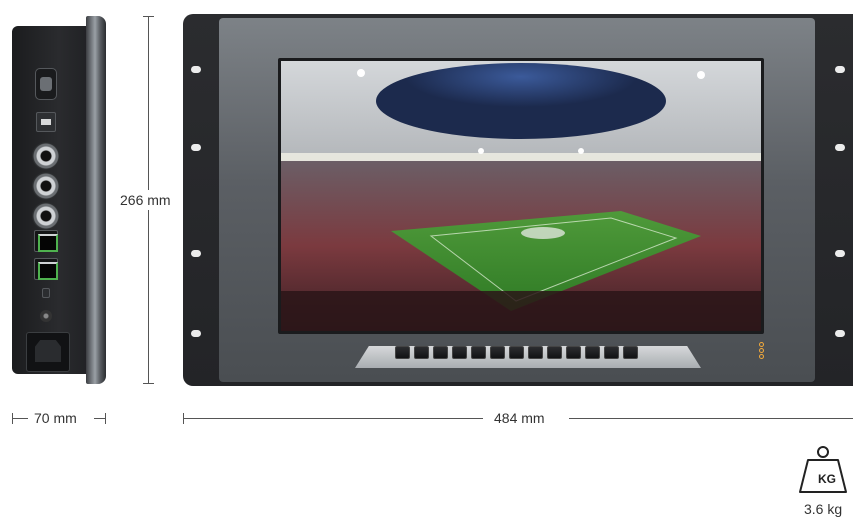 Image resolution: width=853 pixels, height=521 pixels. What do you see at coordinates (827, 479) in the screenshot?
I see `weight-unit-label: KG` at bounding box center [827, 479].